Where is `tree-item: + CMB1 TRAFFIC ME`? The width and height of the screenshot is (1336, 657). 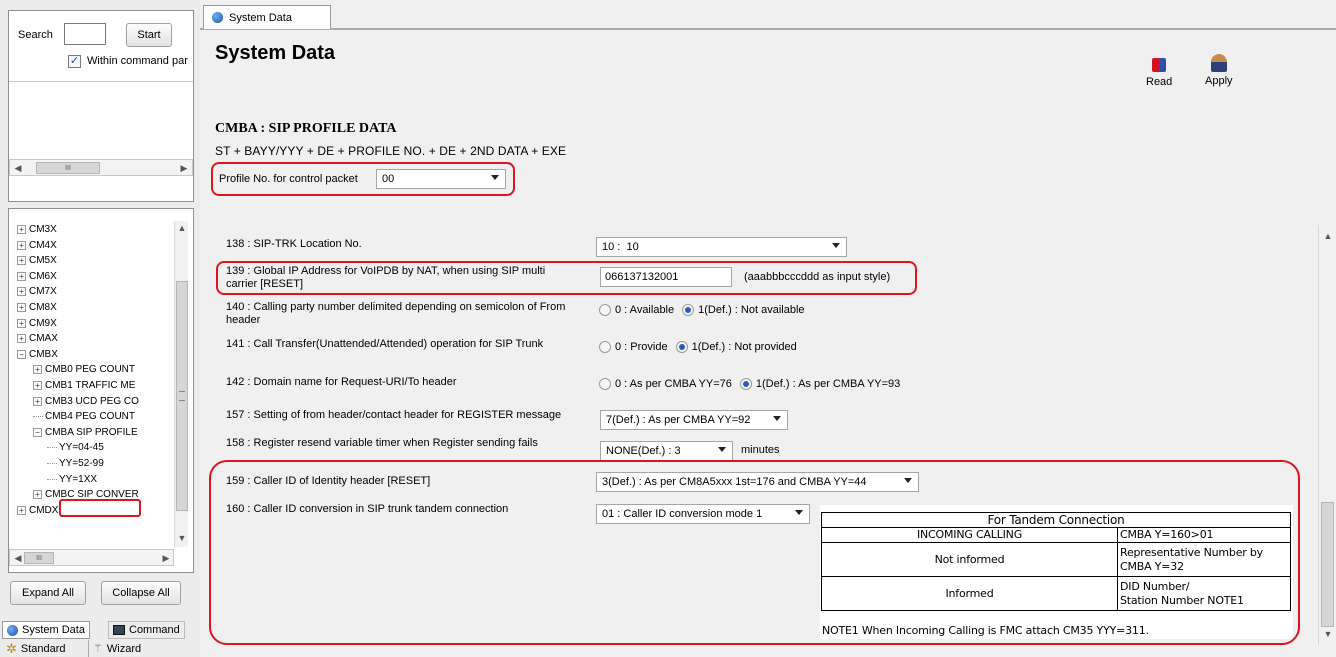
tree-item: + CMB1 TRAFFIC ME is located at coordinates (84, 385).